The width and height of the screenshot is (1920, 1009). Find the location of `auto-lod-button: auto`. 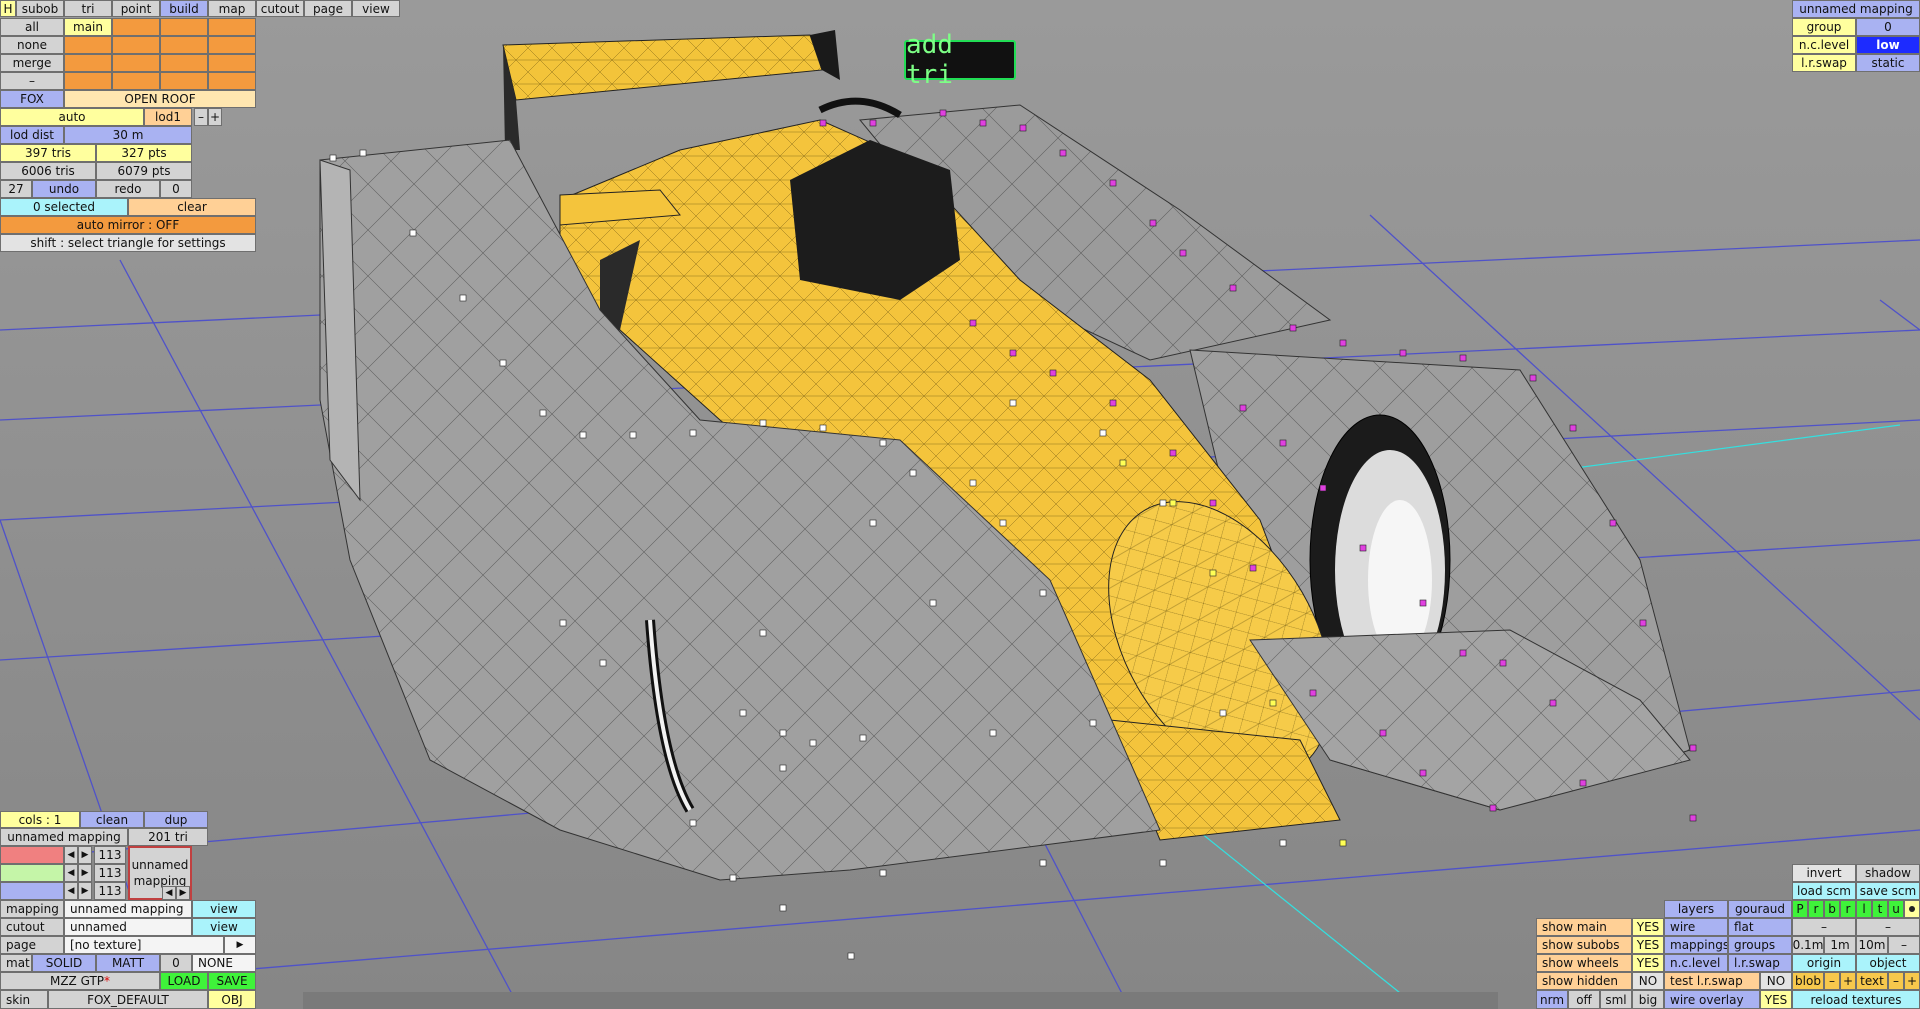

auto-lod-button: auto is located at coordinates (72, 117).